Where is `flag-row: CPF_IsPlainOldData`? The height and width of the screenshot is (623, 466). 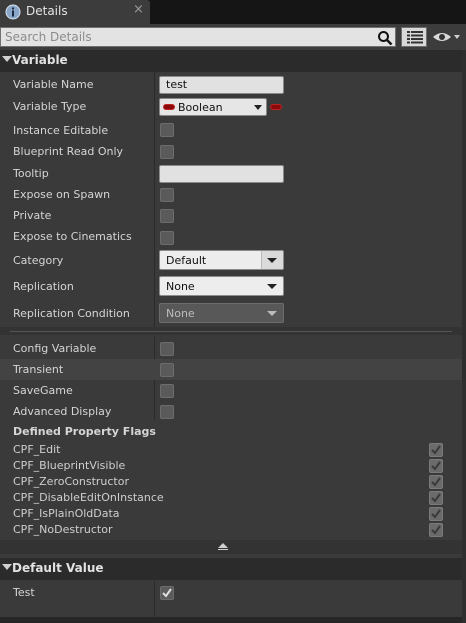 flag-row: CPF_IsPlainOldData is located at coordinates (231, 514).